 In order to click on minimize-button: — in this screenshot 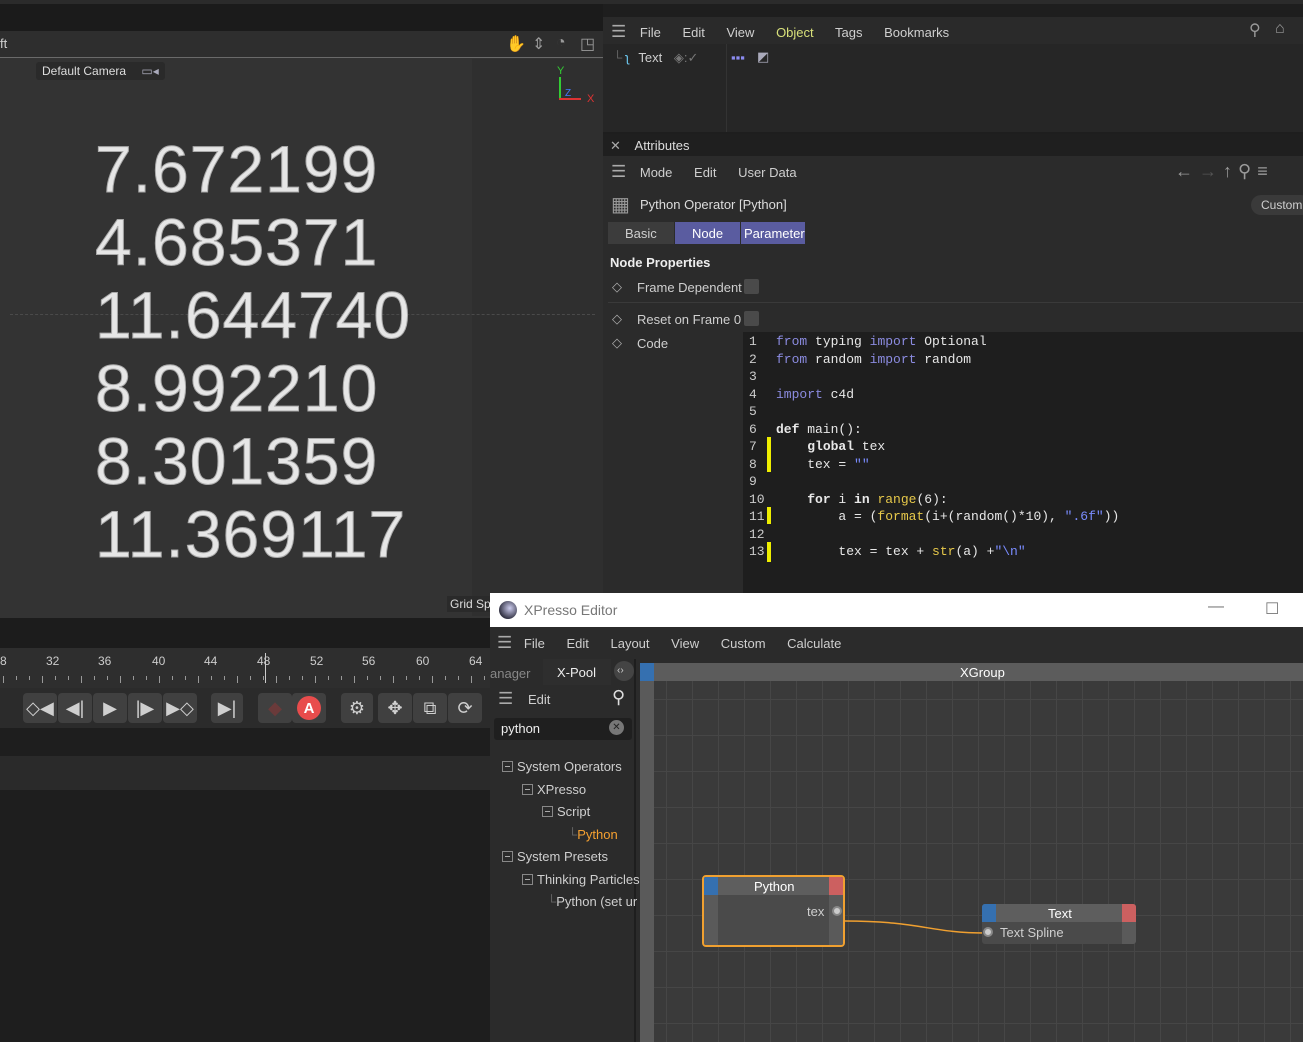, I will do `click(1216, 607)`.